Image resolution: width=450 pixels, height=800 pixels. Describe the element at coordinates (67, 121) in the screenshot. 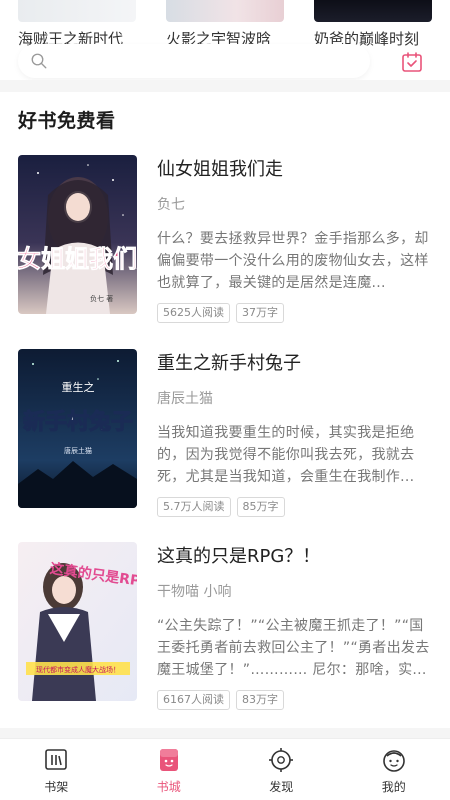

I see `section-title: 好书免费看` at that location.